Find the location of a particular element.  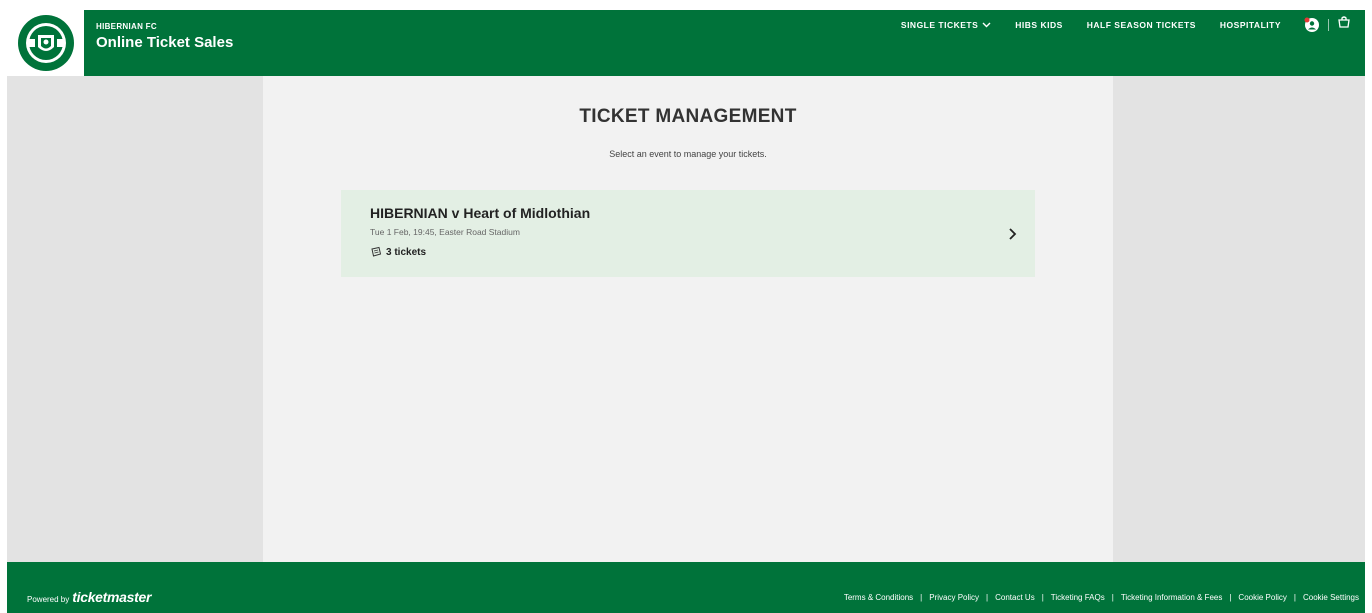

chevron-right-glyph-icon is located at coordinates (1013, 234).